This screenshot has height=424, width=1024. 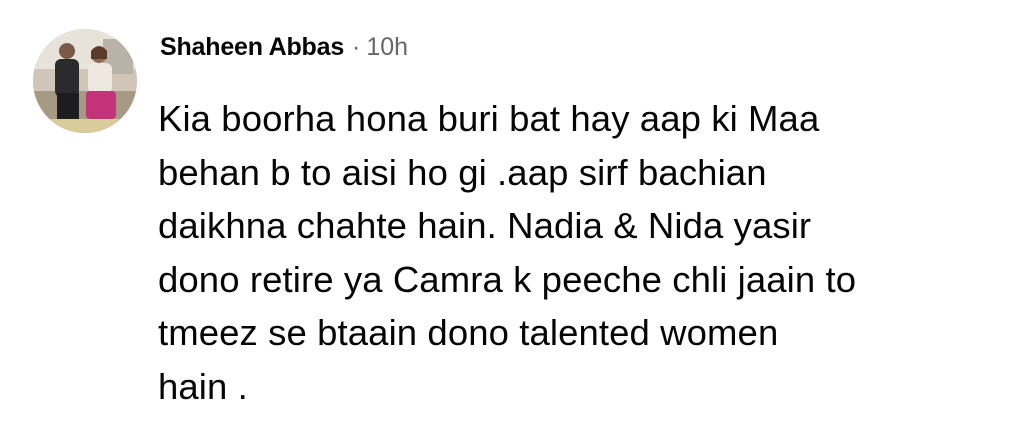 I want to click on comment-line: daikhna chahte hain. Nadia & Nida yasir, so click(x=485, y=225).